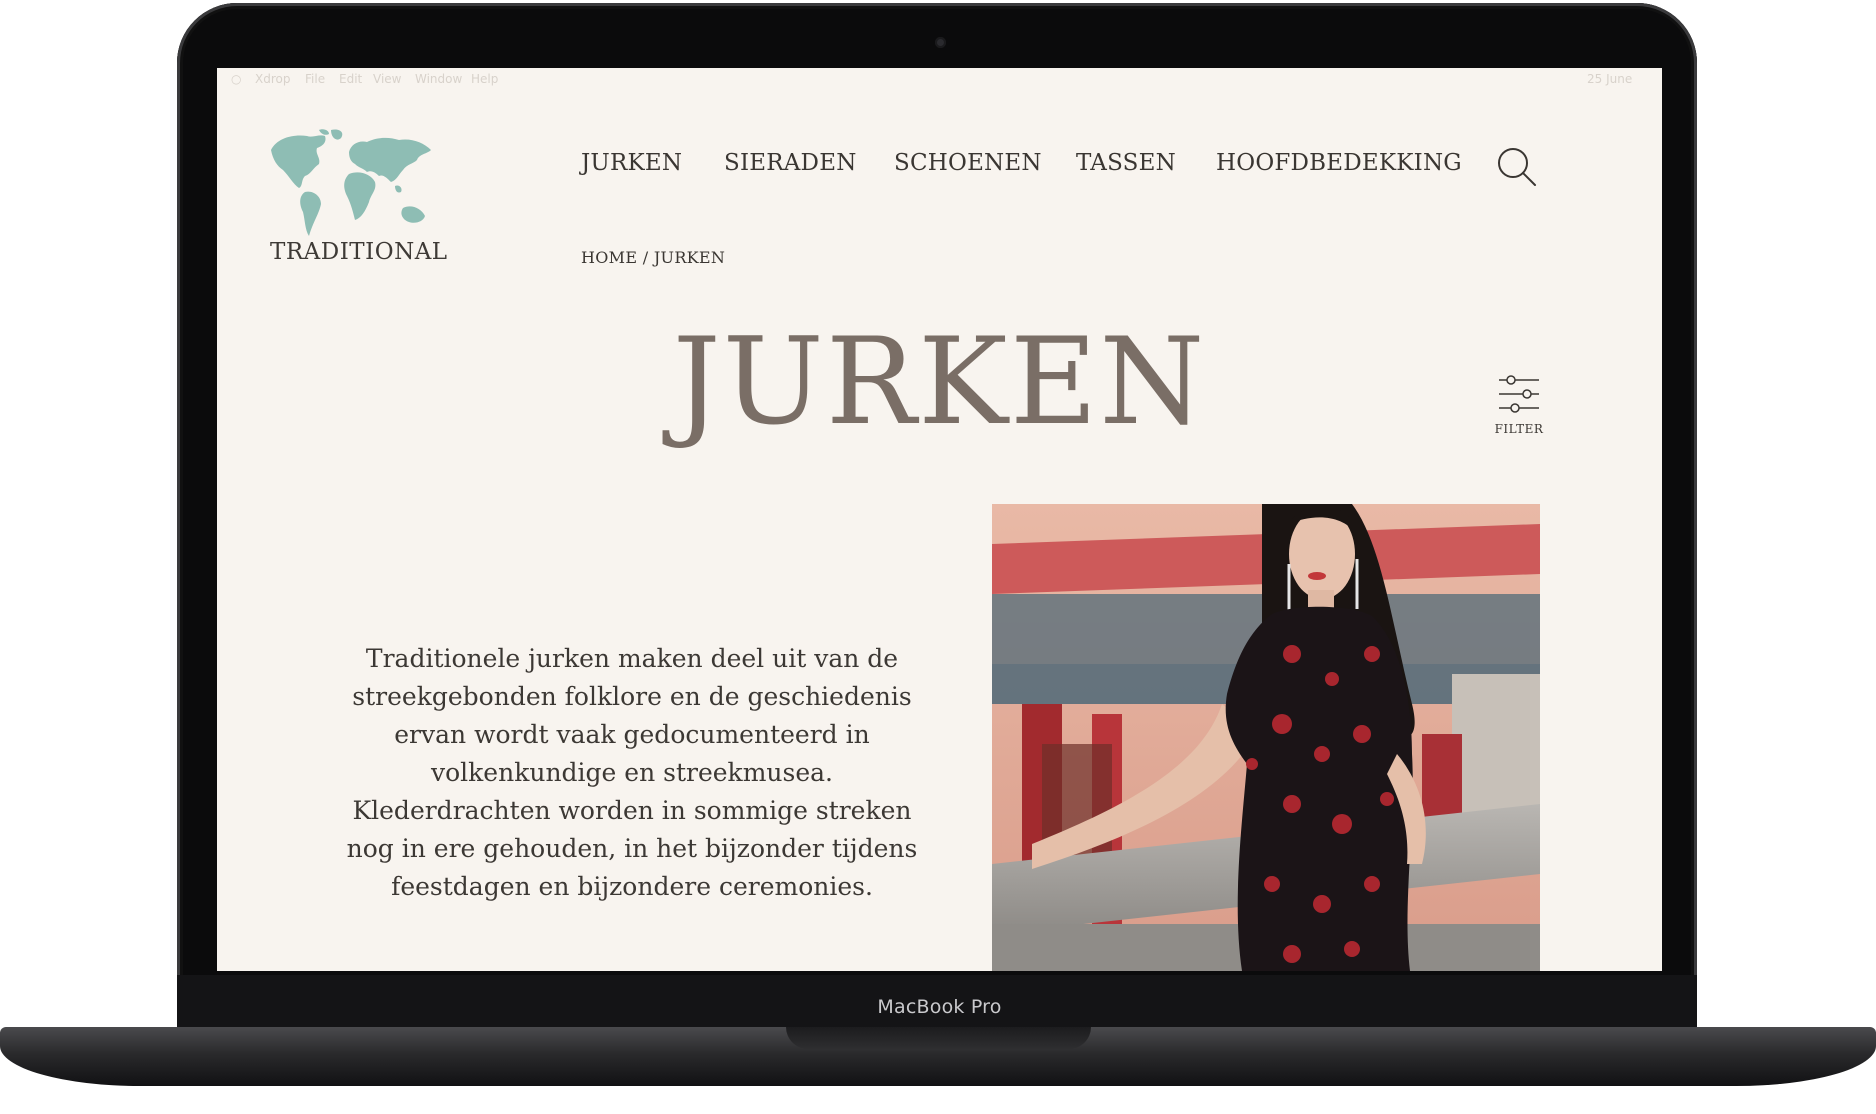 The image size is (1876, 1114). What do you see at coordinates (940, 42) in the screenshot?
I see `camera-icon` at bounding box center [940, 42].